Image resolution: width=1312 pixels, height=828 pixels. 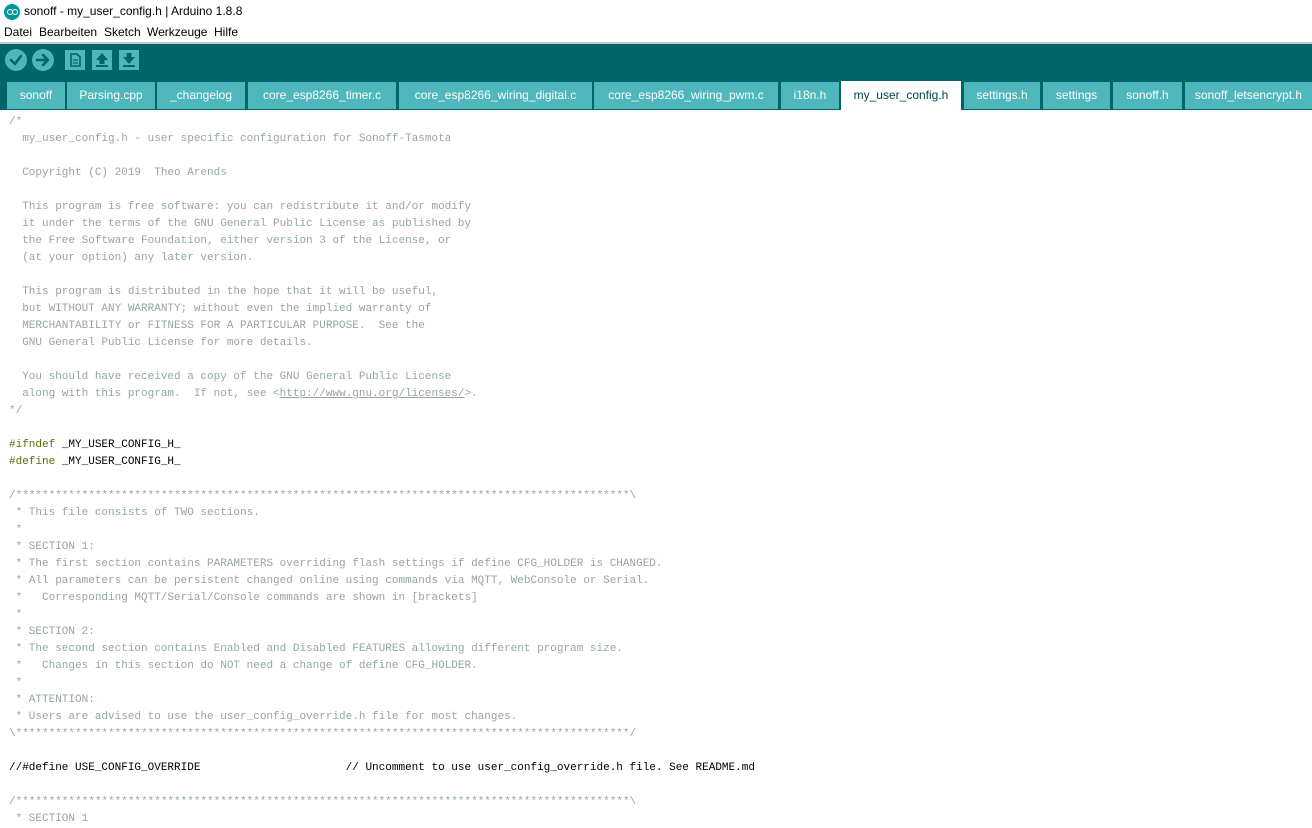 I want to click on arrow-down-icon, so click(x=129, y=60).